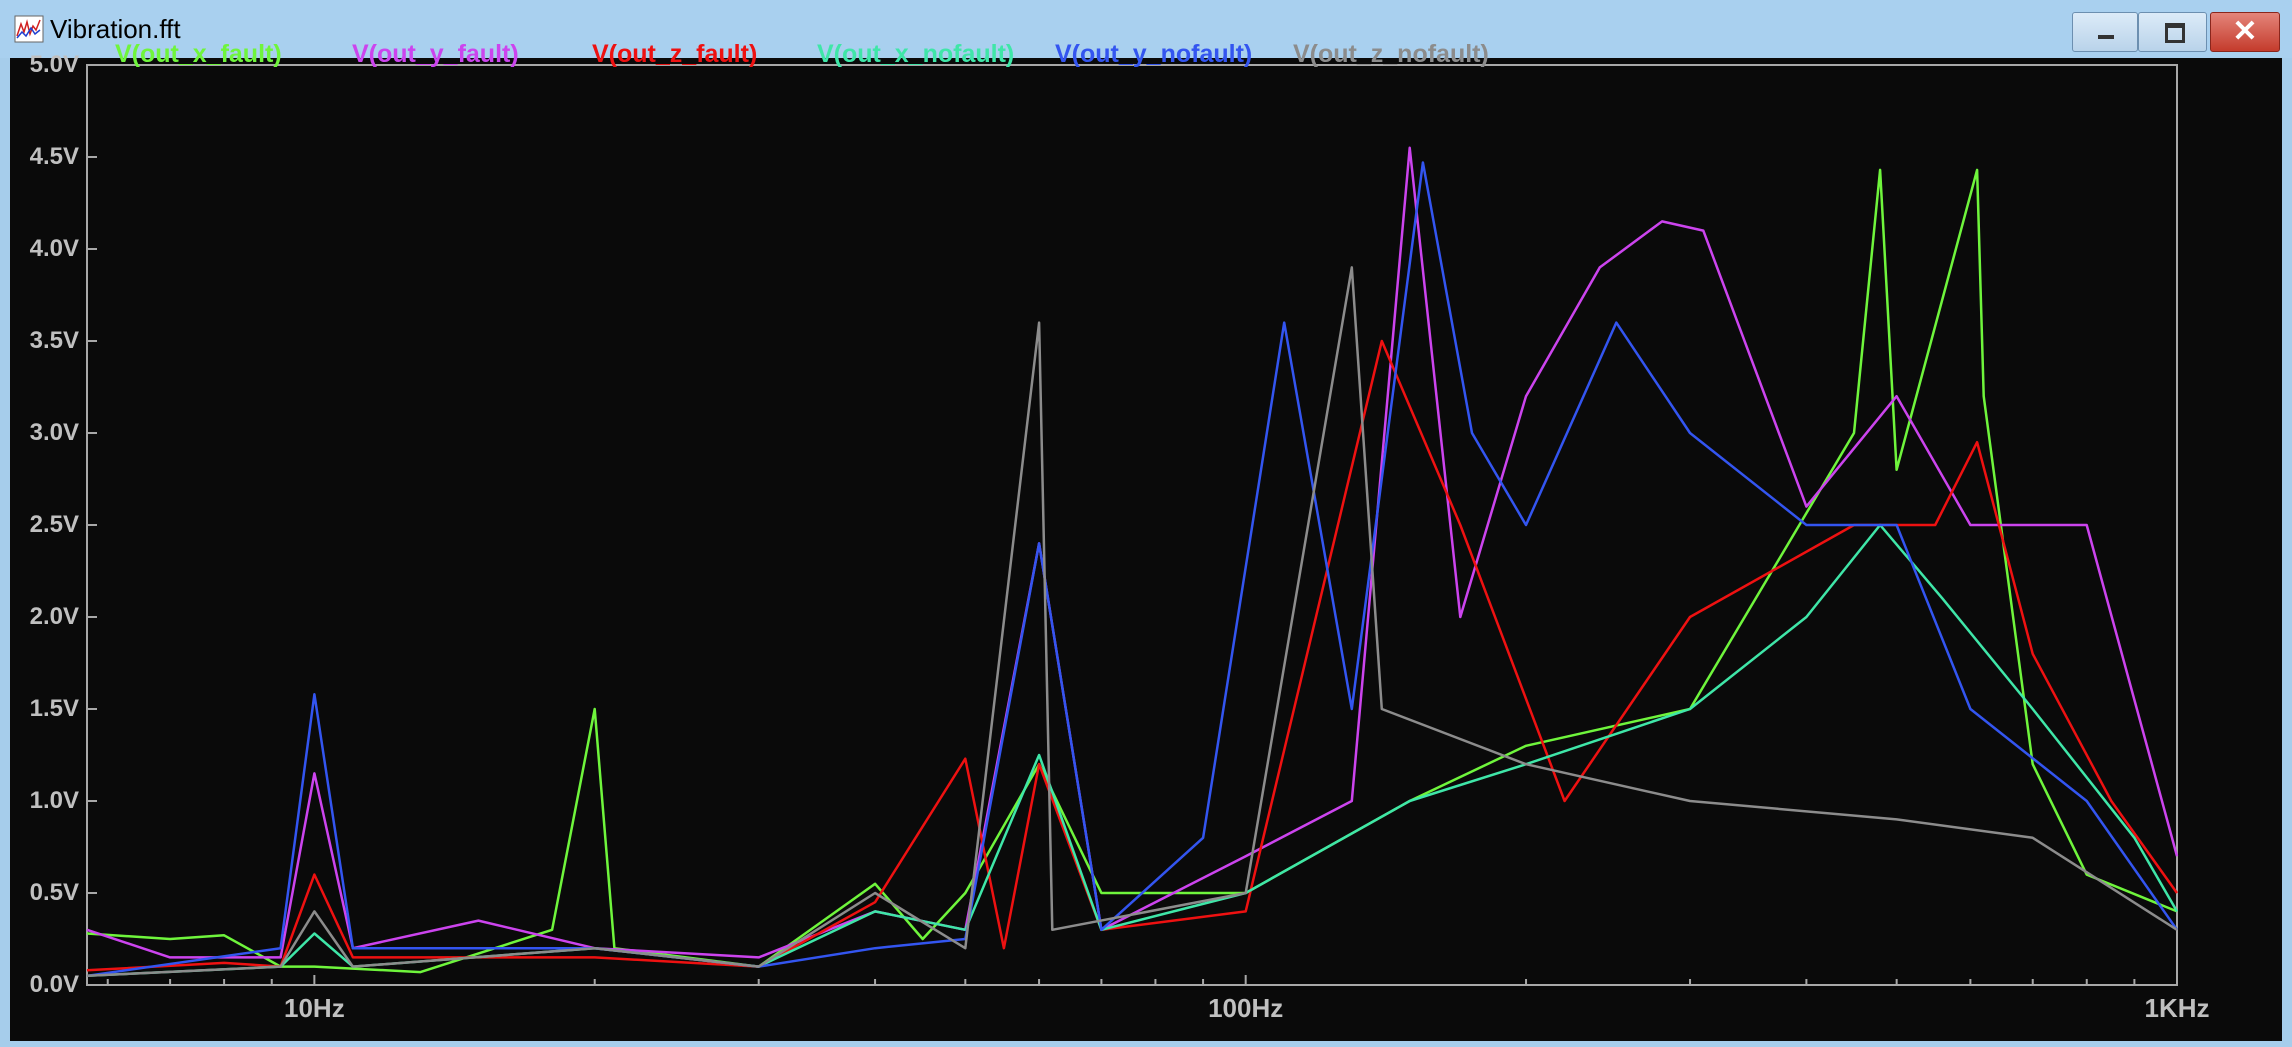 Image resolution: width=2292 pixels, height=1047 pixels. What do you see at coordinates (54, 892) in the screenshot?
I see `y-tick-label: 0.5V` at bounding box center [54, 892].